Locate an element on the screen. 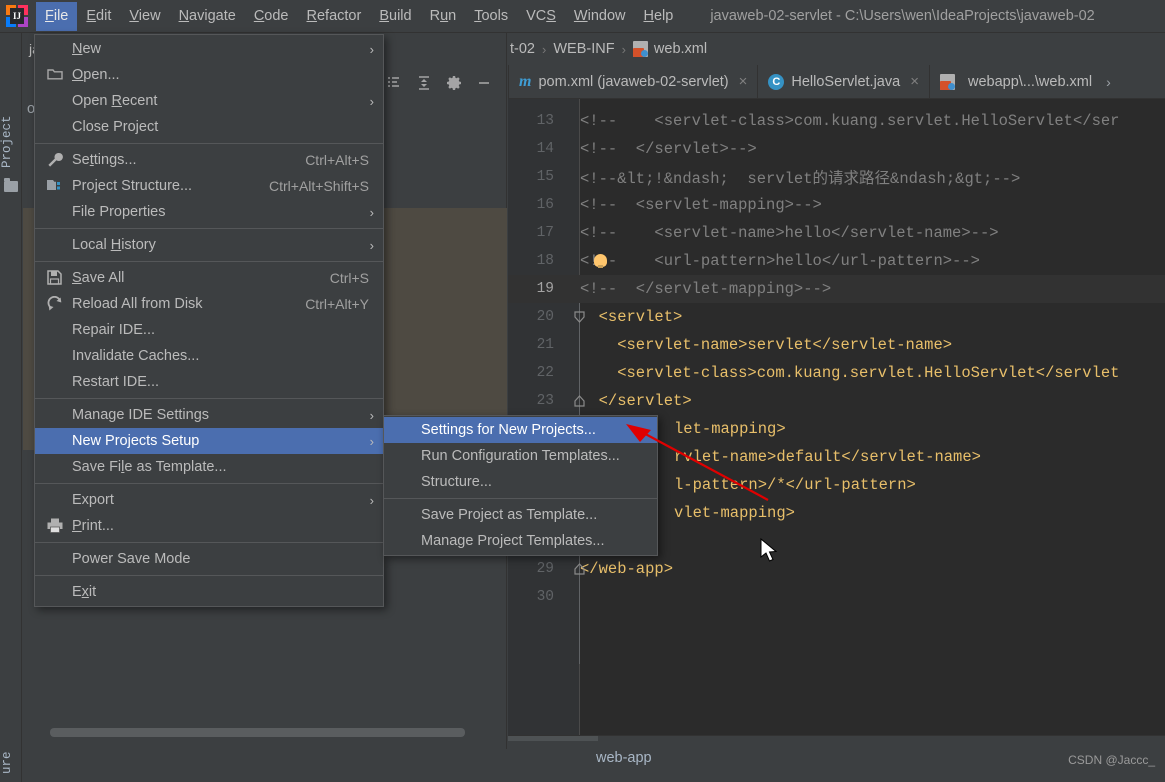 The image size is (1165, 782). menu-file: File is located at coordinates (57, 16).